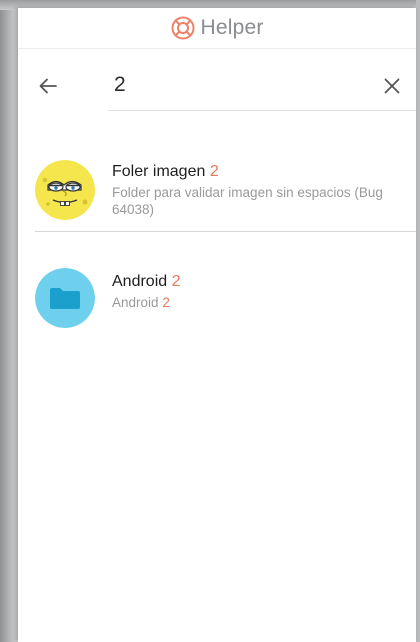  What do you see at coordinates (165, 171) in the screenshot?
I see `result-title: Foler imagen 2` at bounding box center [165, 171].